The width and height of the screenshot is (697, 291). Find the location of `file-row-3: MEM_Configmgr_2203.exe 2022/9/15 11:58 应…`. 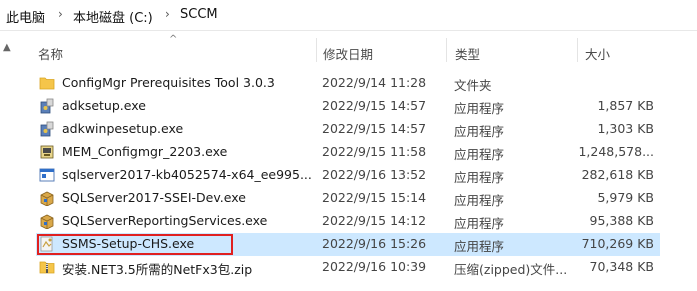

file-row-3: MEM_Configmgr_2203.exe 2022/9/15 11:58 应… is located at coordinates (348, 152).